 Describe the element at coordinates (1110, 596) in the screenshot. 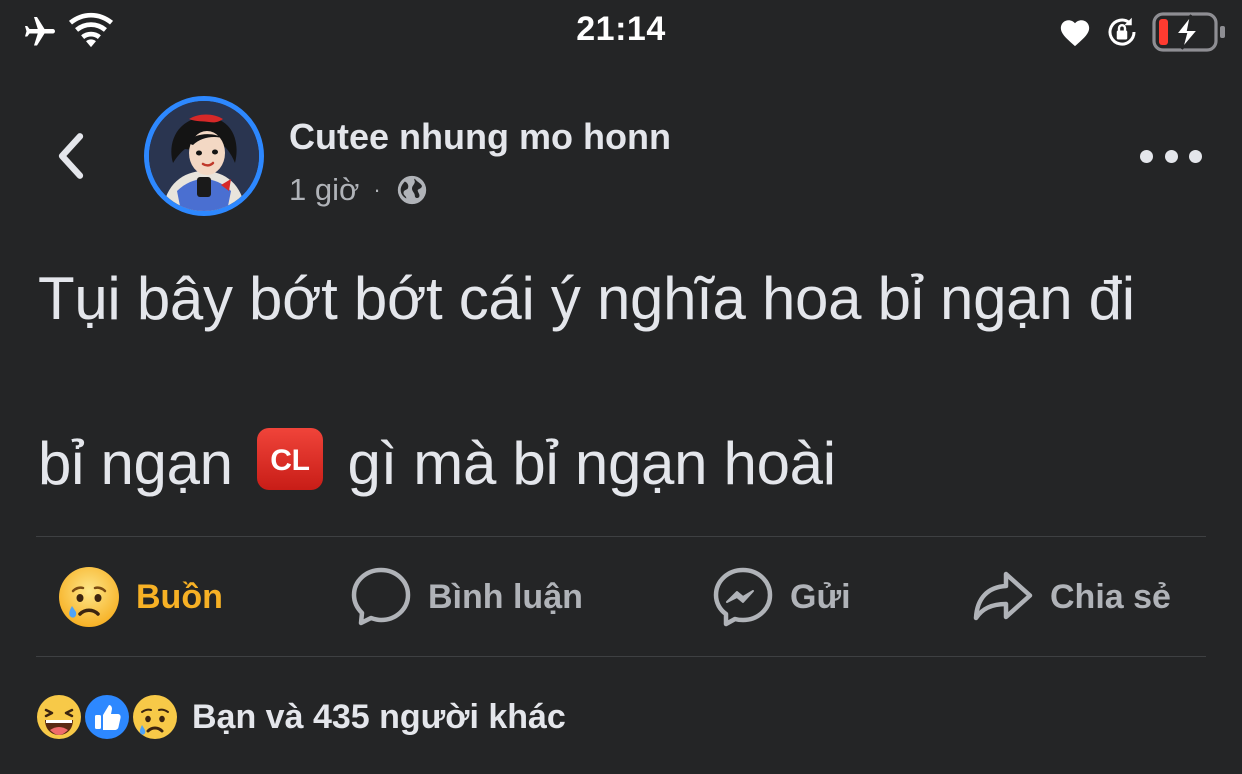

I see `share-label: Chia sẻ` at that location.